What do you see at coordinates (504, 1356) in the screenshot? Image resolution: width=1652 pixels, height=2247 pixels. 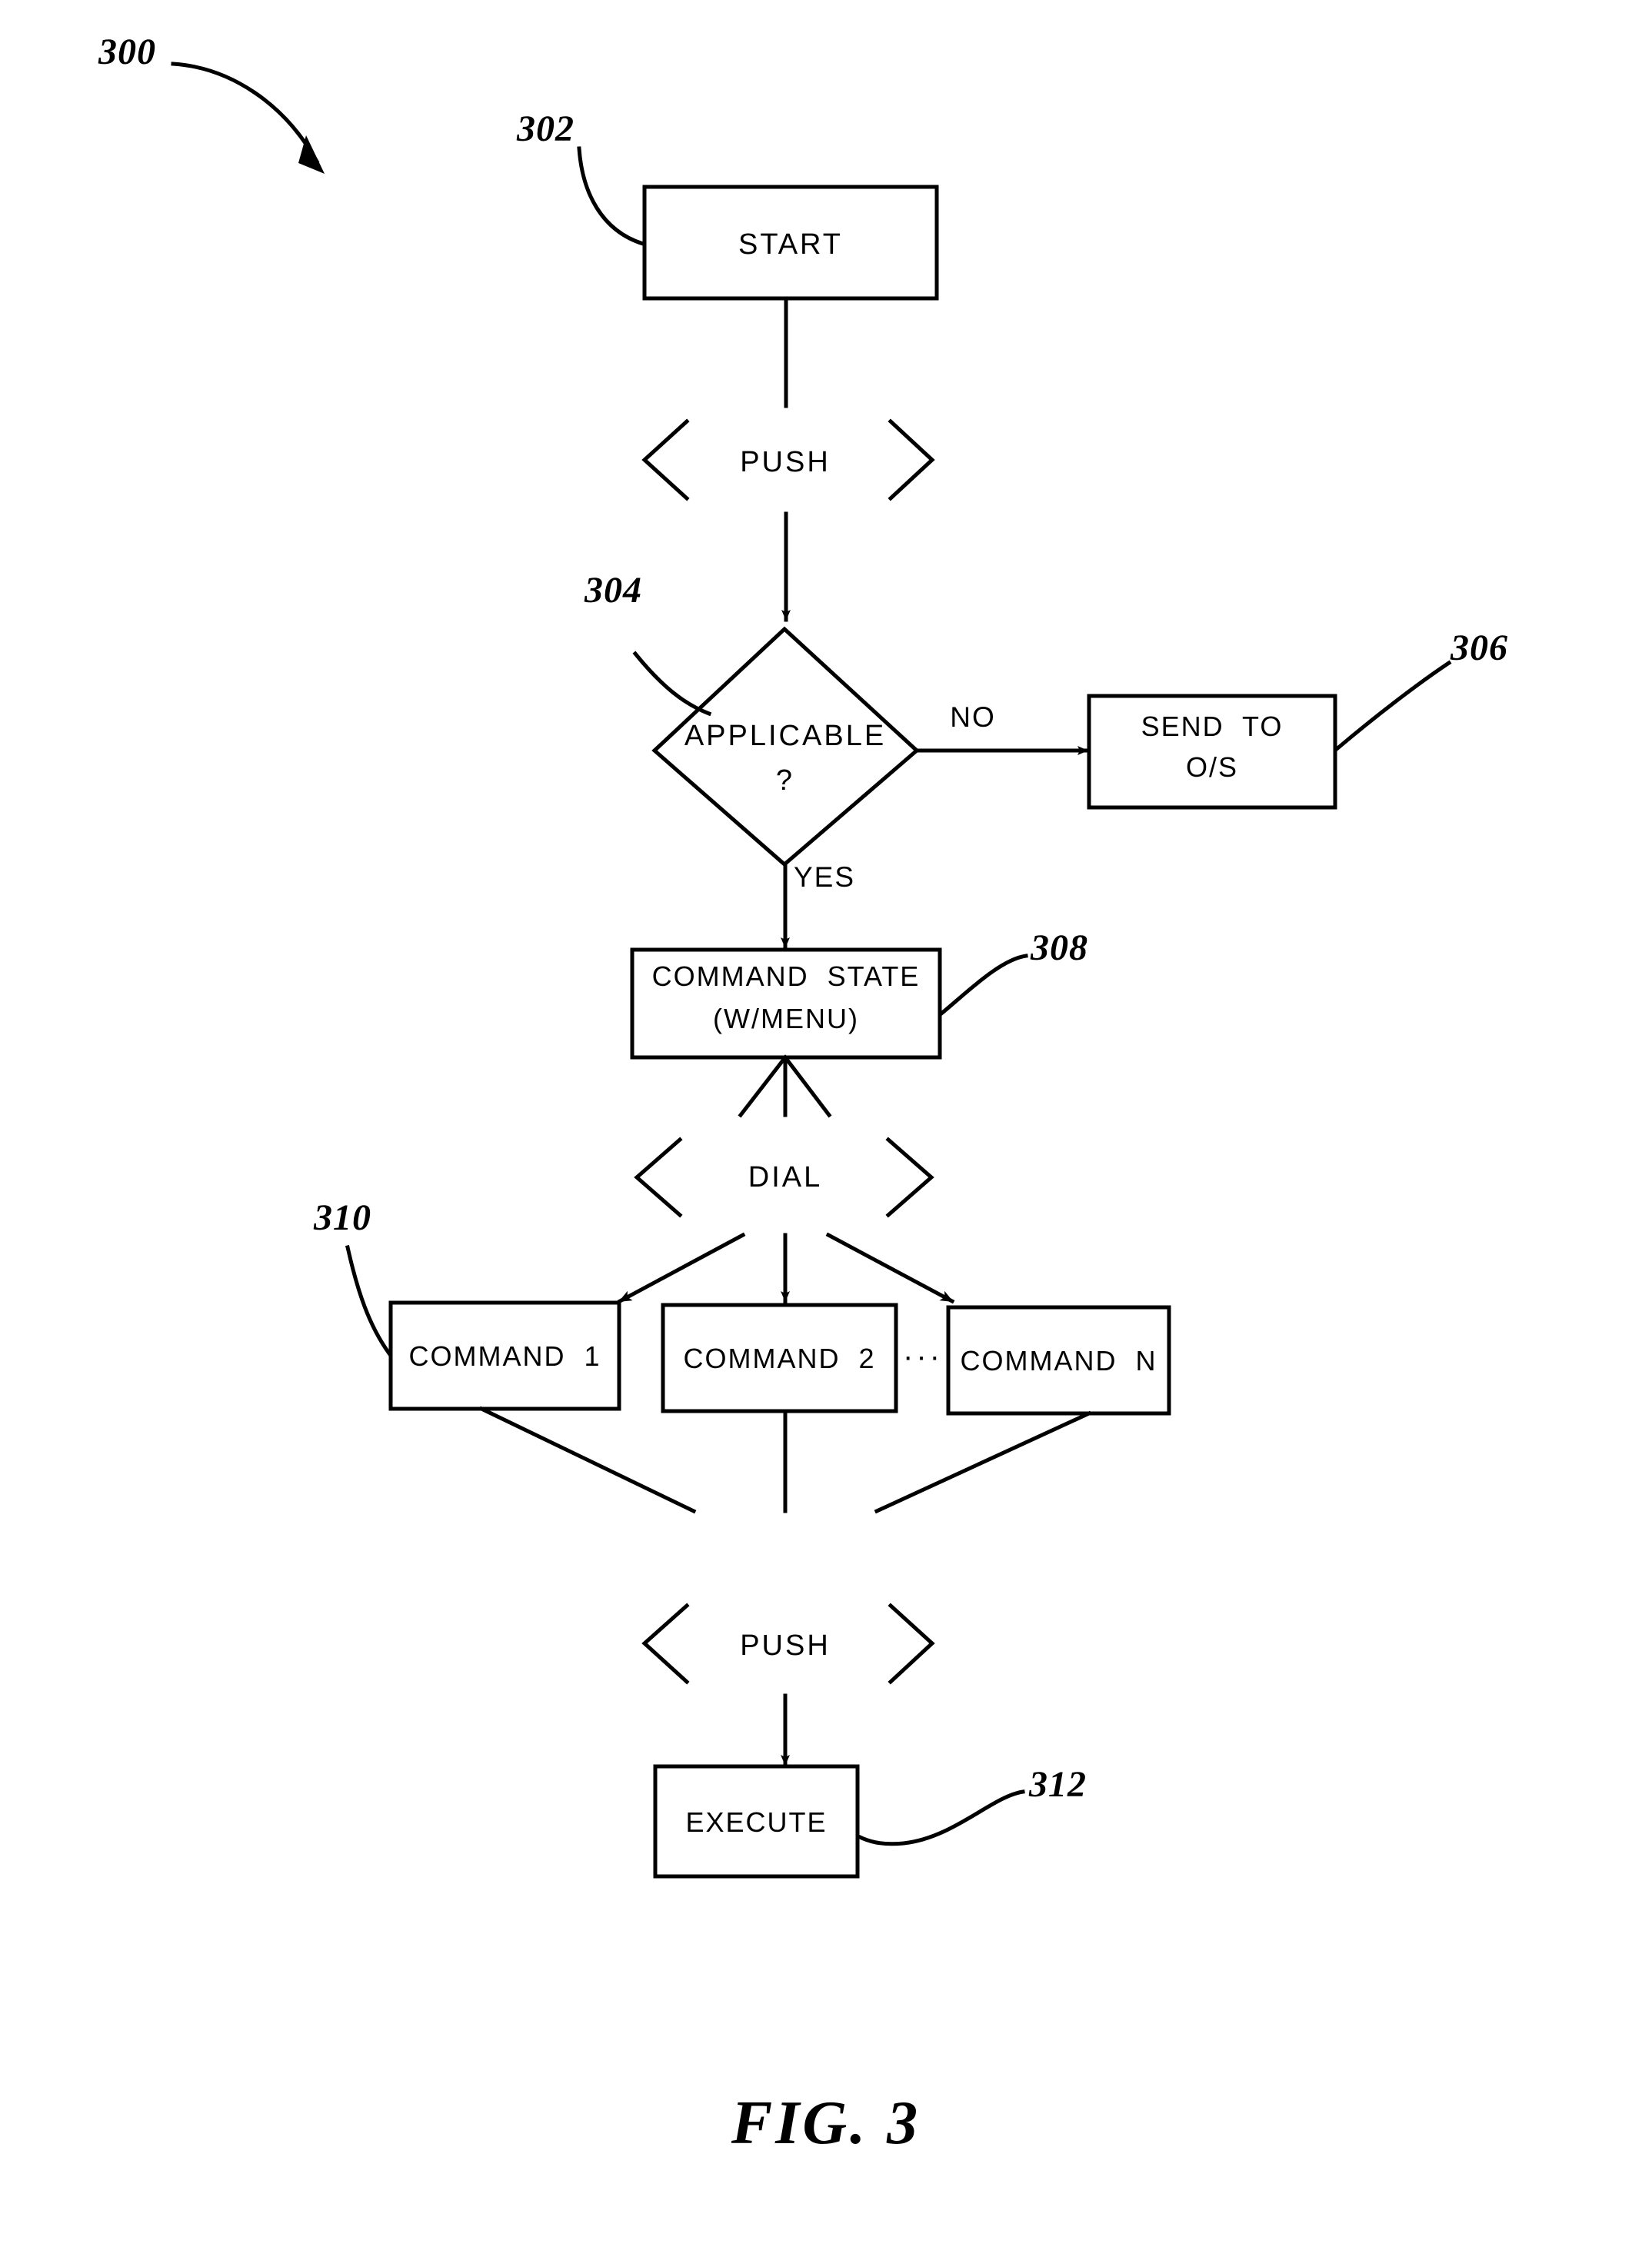 I see `command-1-label: COMMAND 1` at bounding box center [504, 1356].